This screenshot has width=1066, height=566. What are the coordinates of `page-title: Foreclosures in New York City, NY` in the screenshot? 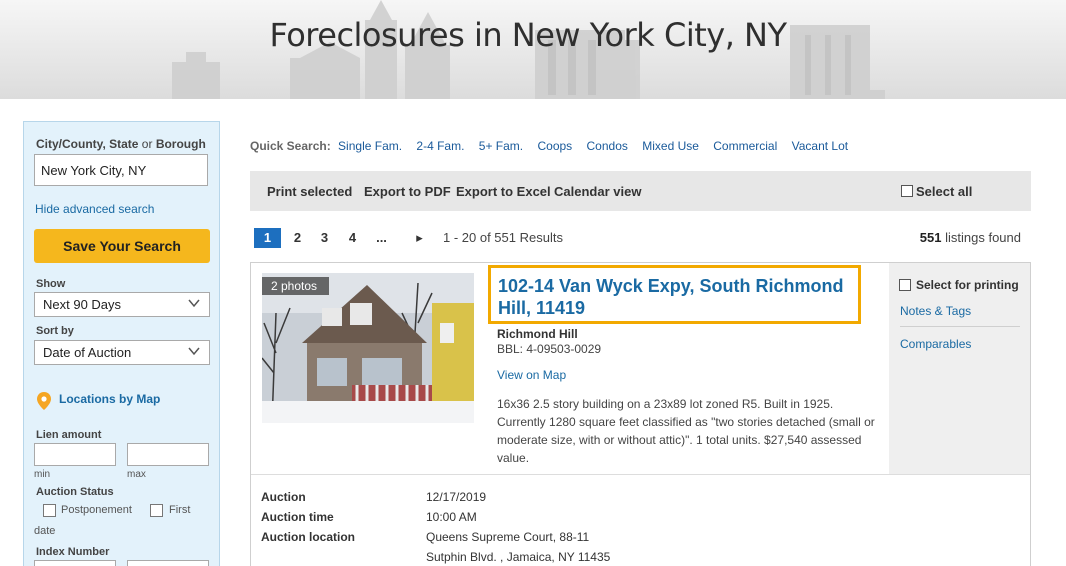 It's located at (528, 35).